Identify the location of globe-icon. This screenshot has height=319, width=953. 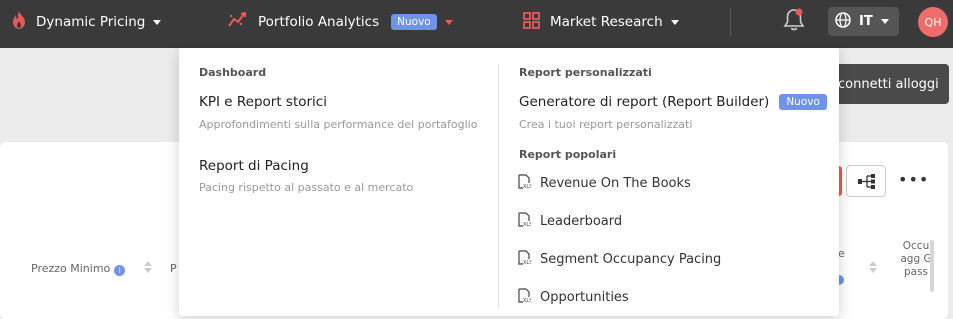
(843, 21).